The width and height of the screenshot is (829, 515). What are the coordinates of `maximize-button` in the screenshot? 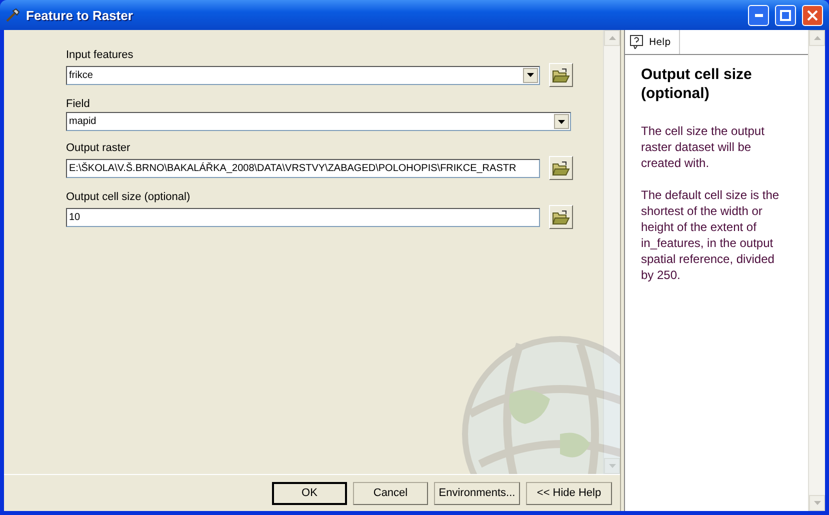 It's located at (785, 15).